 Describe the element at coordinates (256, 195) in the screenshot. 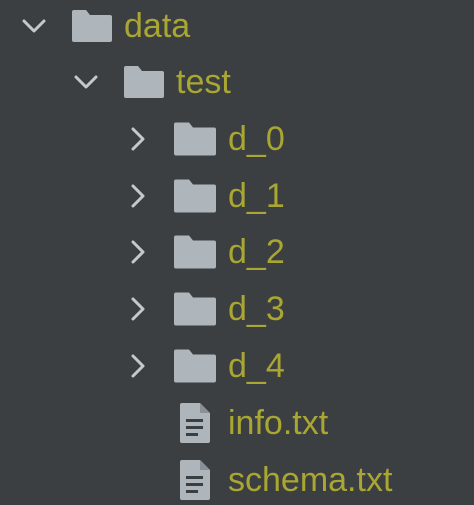

I see `tree-node-label: d_1` at that location.